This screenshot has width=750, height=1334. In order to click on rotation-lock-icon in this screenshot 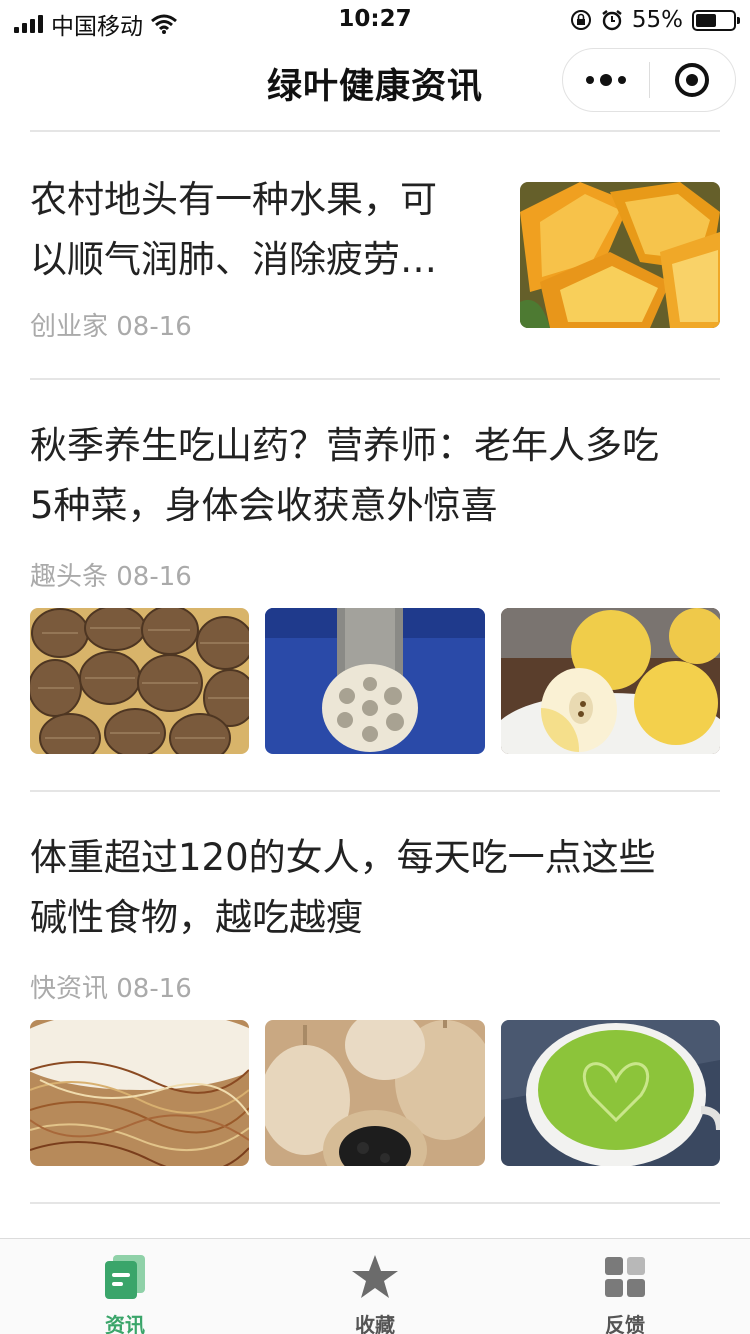, I will do `click(580, 20)`.